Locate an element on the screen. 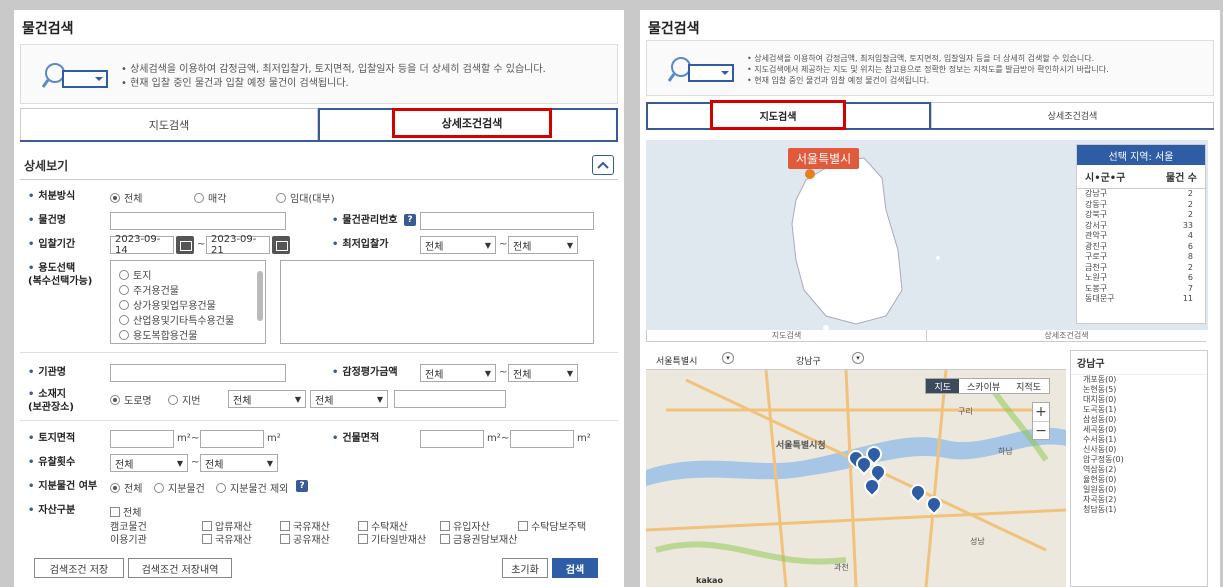 The height and width of the screenshot is (587, 1223). zoom-in-button: + is located at coordinates (1041, 412).